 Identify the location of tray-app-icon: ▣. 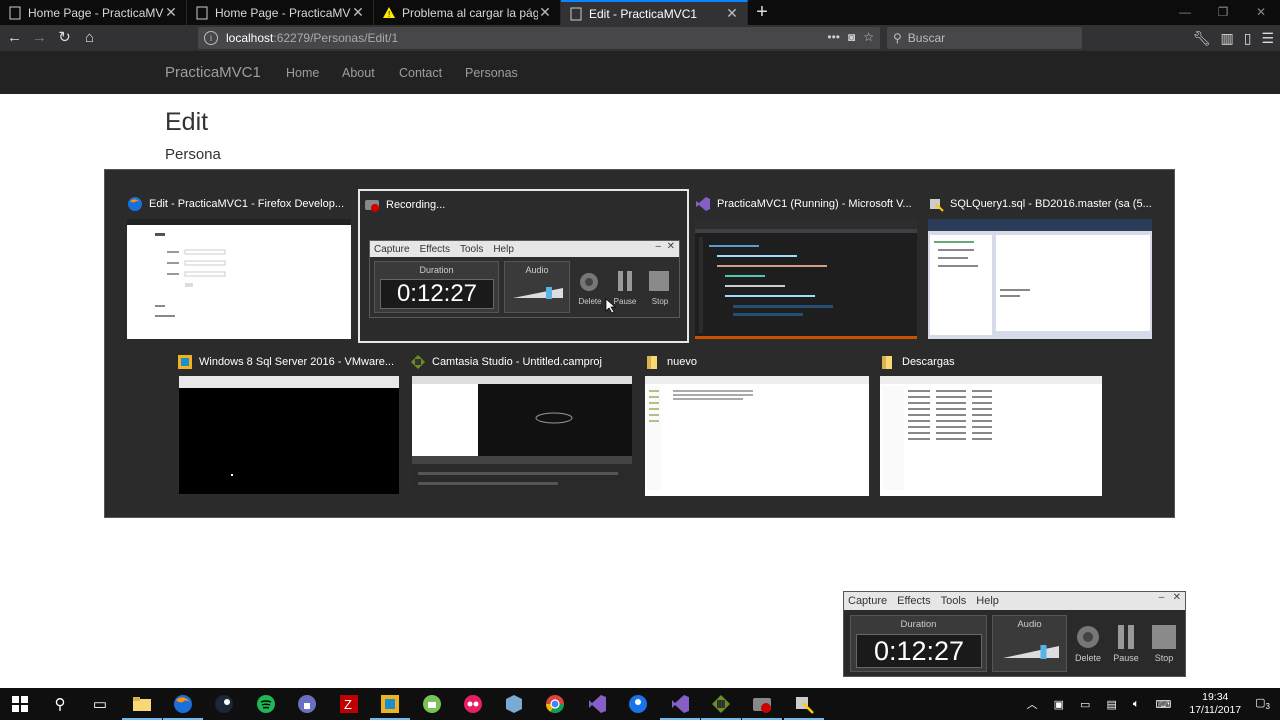
(1059, 704).